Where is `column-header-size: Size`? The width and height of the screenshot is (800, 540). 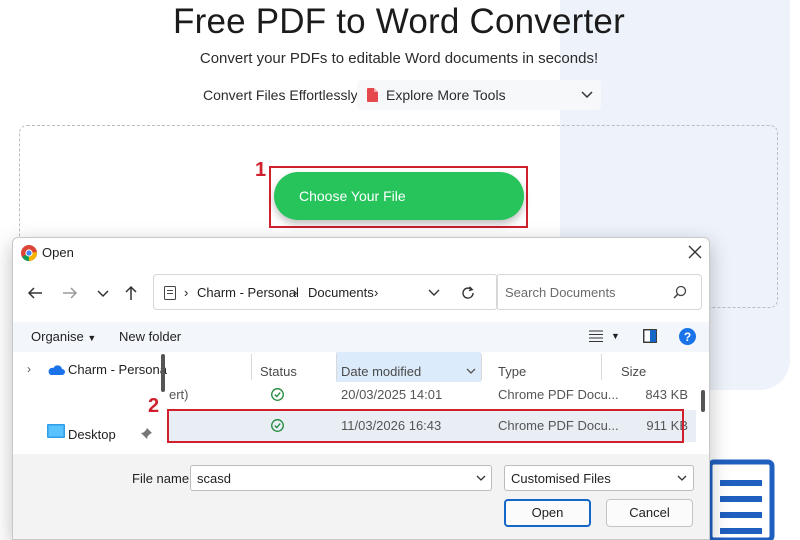 column-header-size: Size is located at coordinates (633, 371).